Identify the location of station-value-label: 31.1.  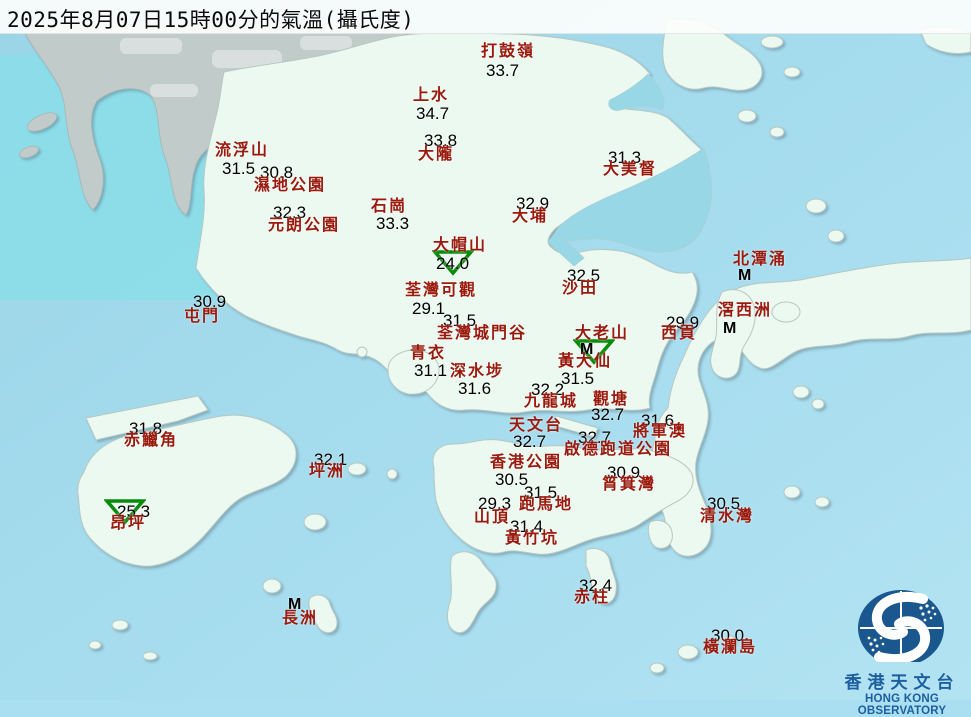
(431, 370).